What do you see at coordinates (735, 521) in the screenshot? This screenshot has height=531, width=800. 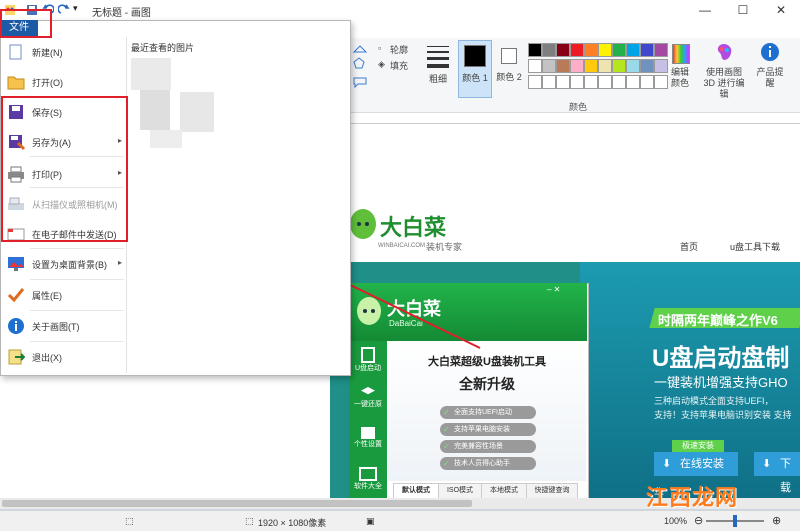 I see `zoom-slider-thumb` at bounding box center [735, 521].